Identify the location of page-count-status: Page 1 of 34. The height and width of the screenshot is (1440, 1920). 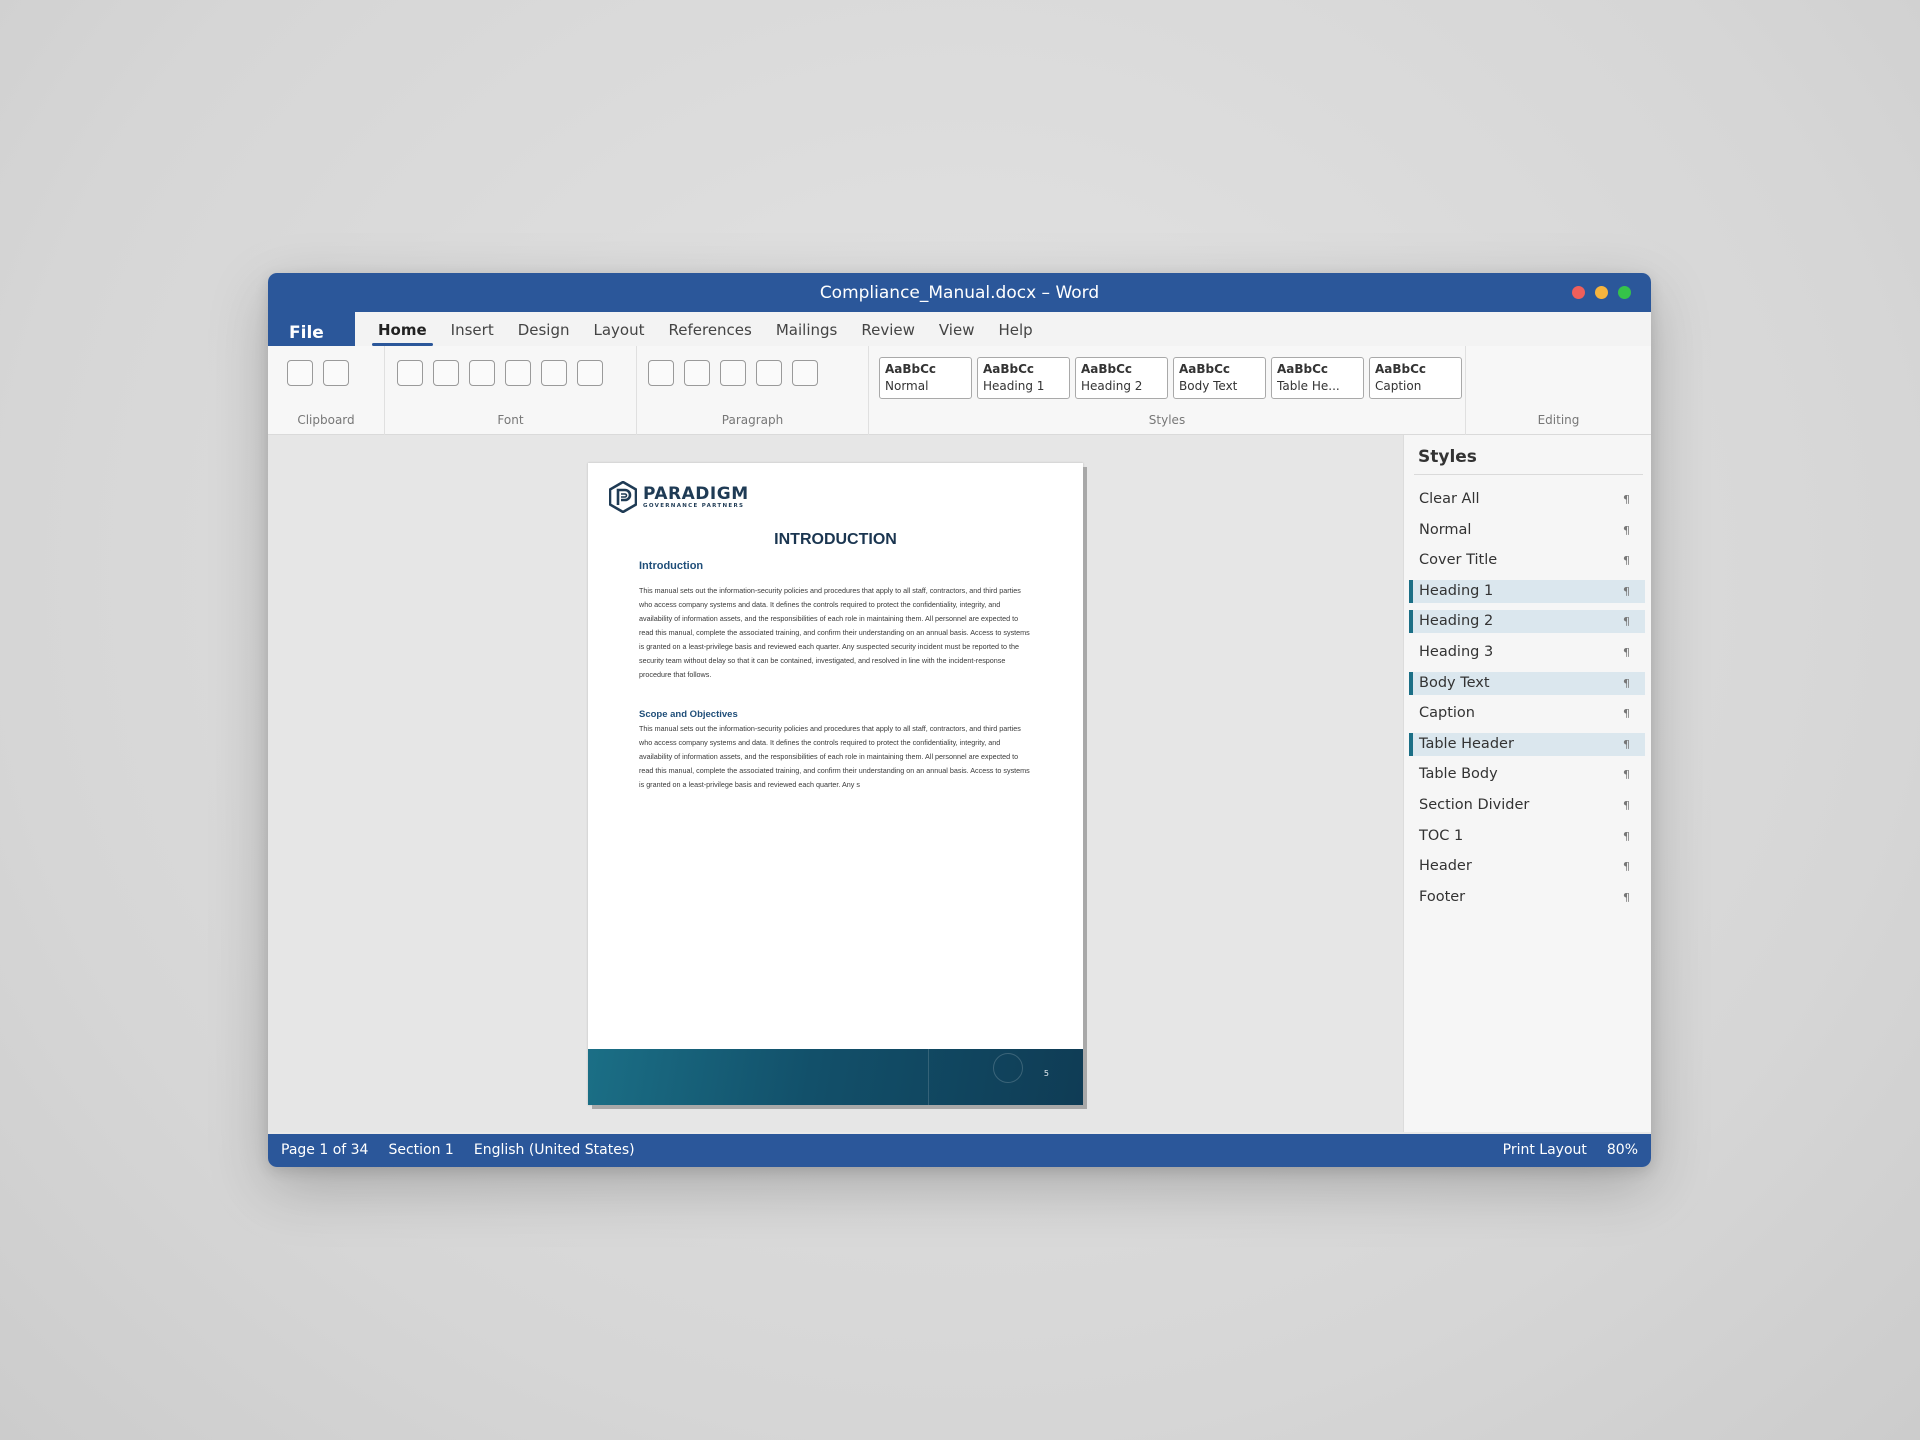
(324, 1150).